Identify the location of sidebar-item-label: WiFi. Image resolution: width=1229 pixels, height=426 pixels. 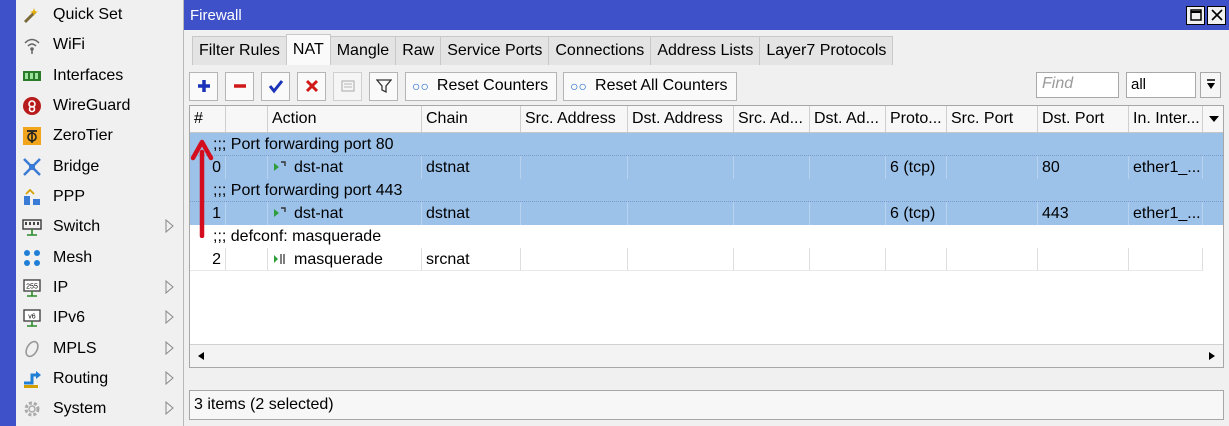
(69, 45).